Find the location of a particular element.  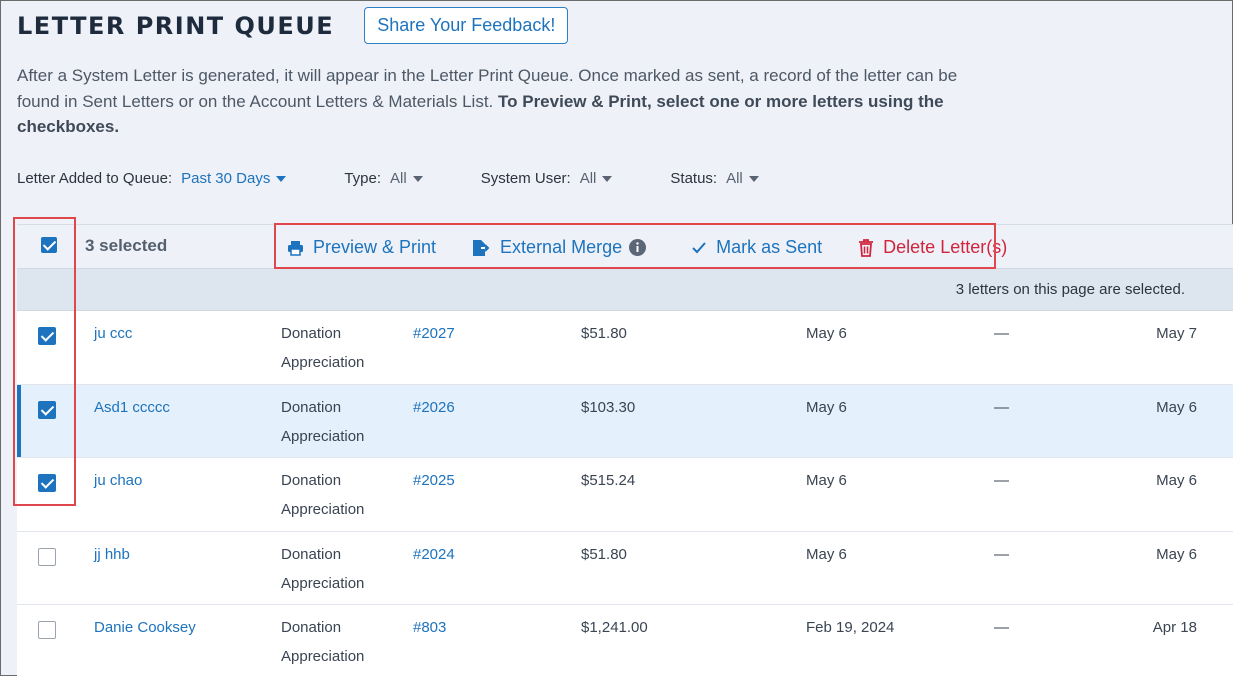

filter-added-to-queue: Letter Added to Queue: Past 30 Days is located at coordinates (152, 178).